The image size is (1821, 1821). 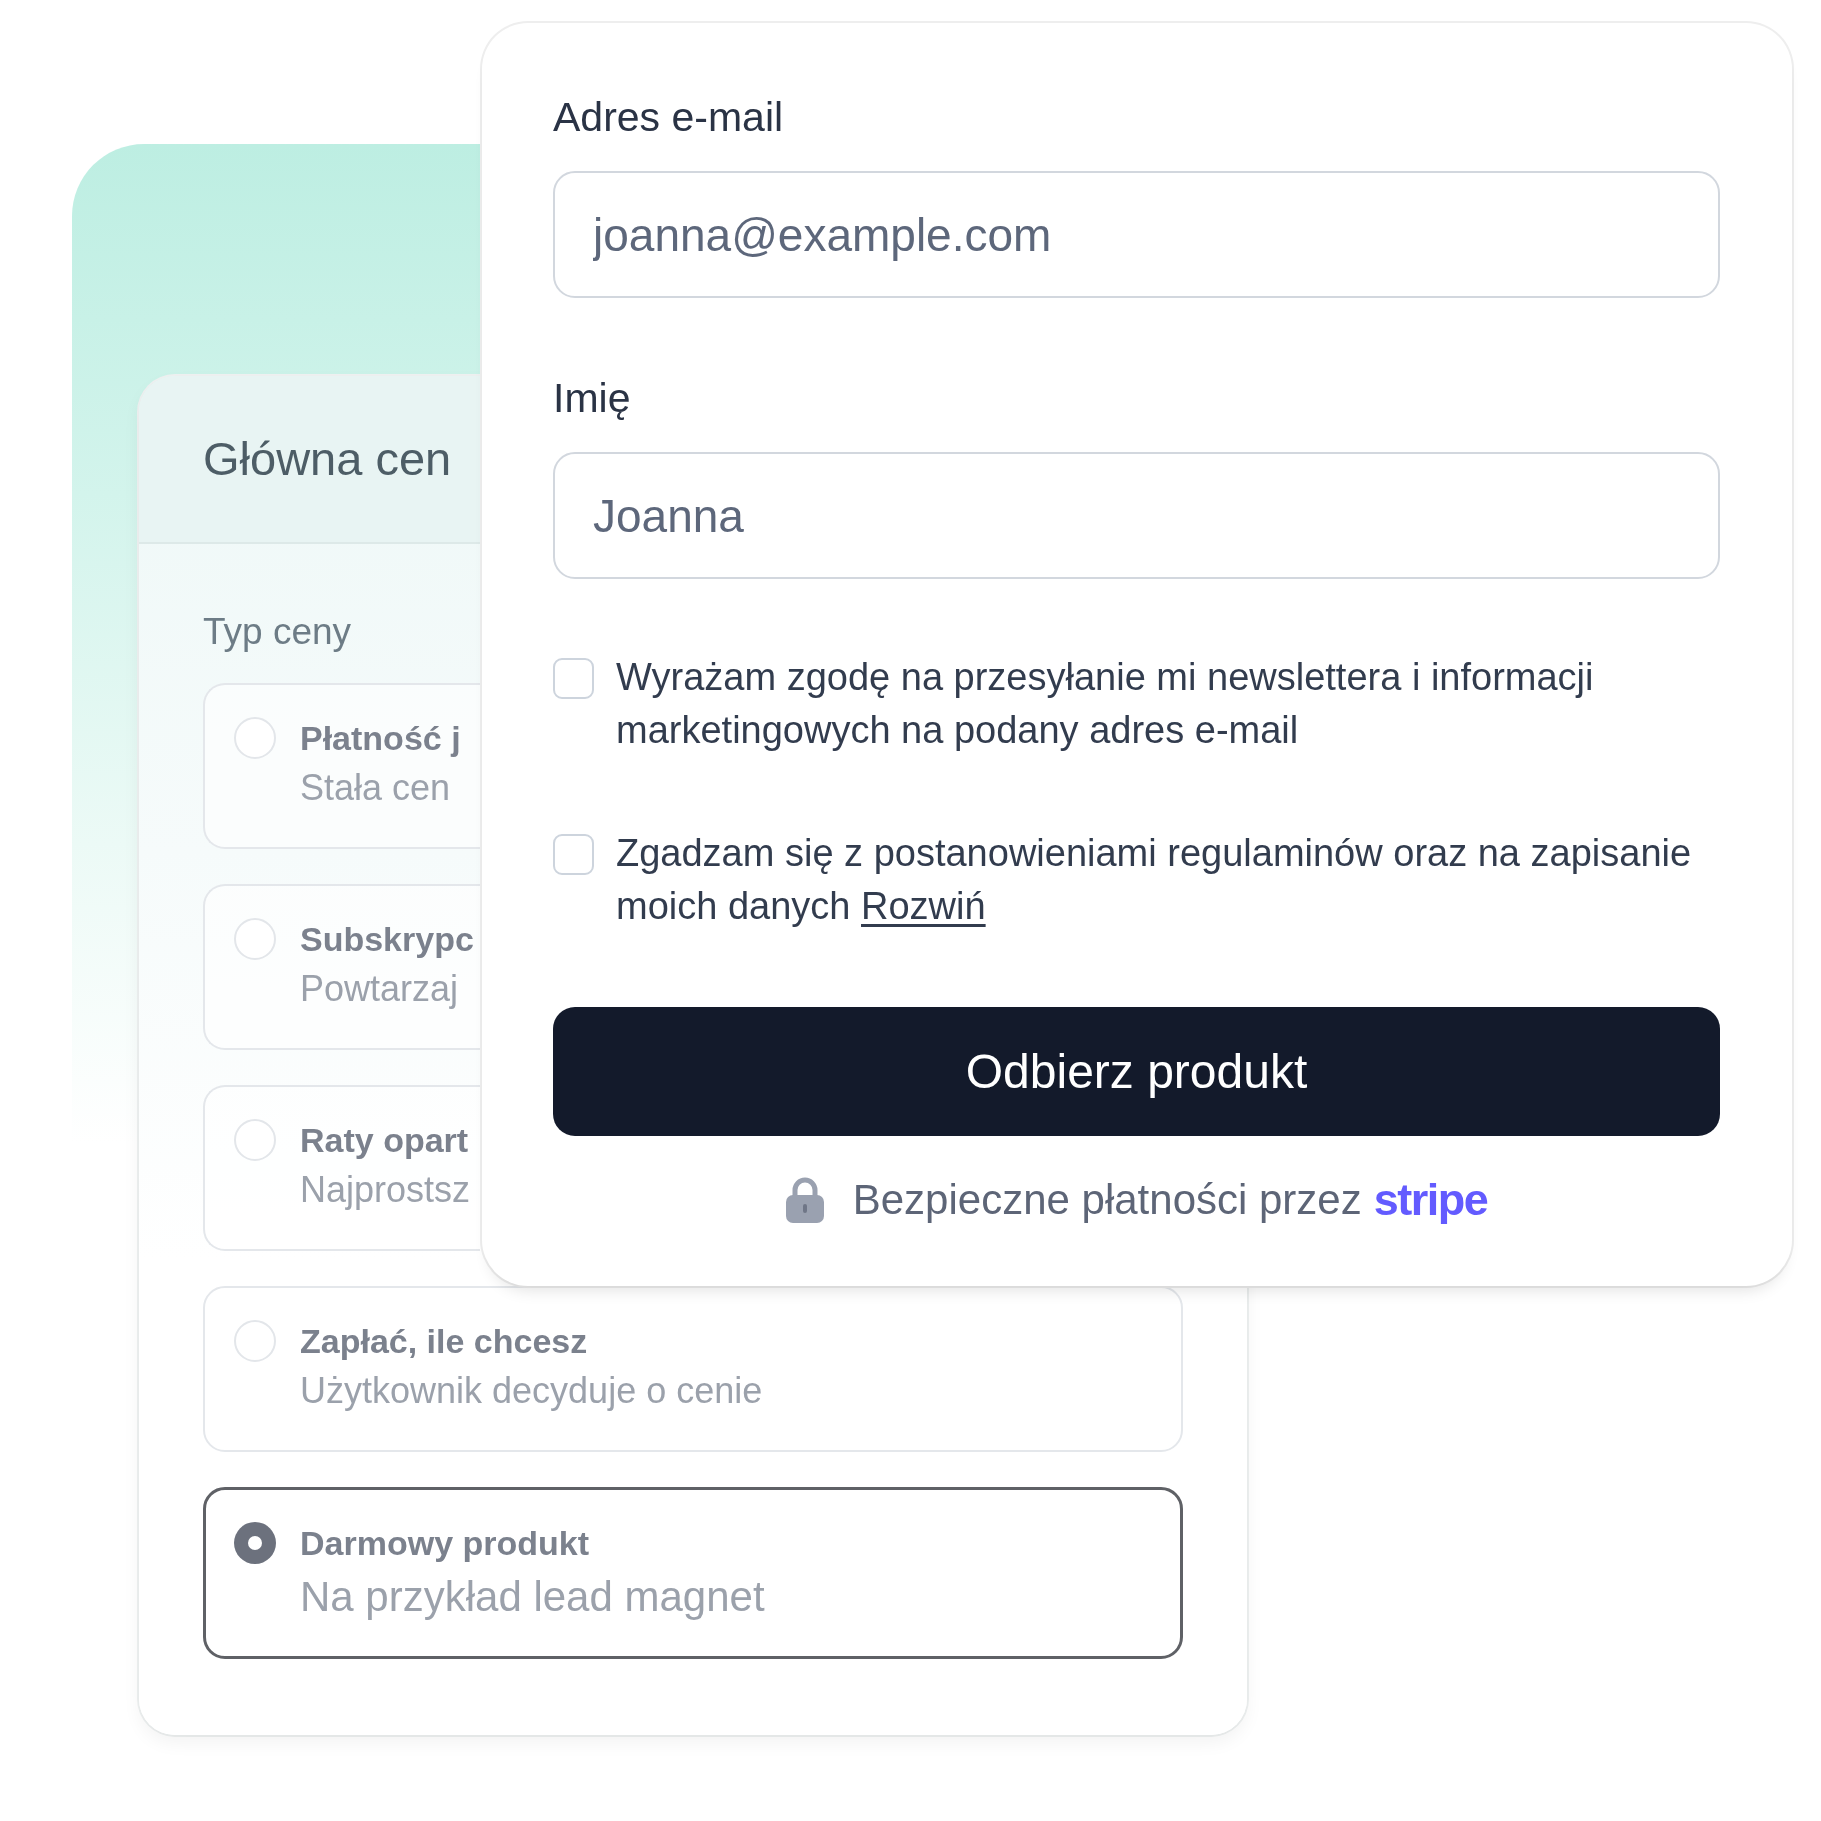 What do you see at coordinates (668, 117) in the screenshot?
I see `field-label: Adres e-mail` at bounding box center [668, 117].